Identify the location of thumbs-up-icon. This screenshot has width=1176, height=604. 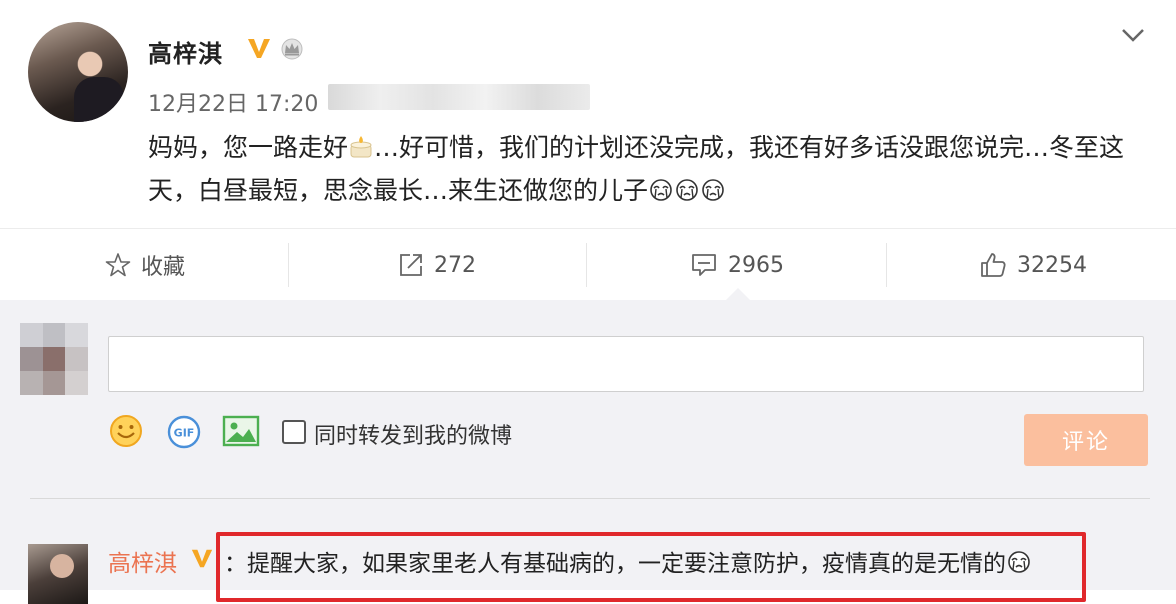
(993, 265).